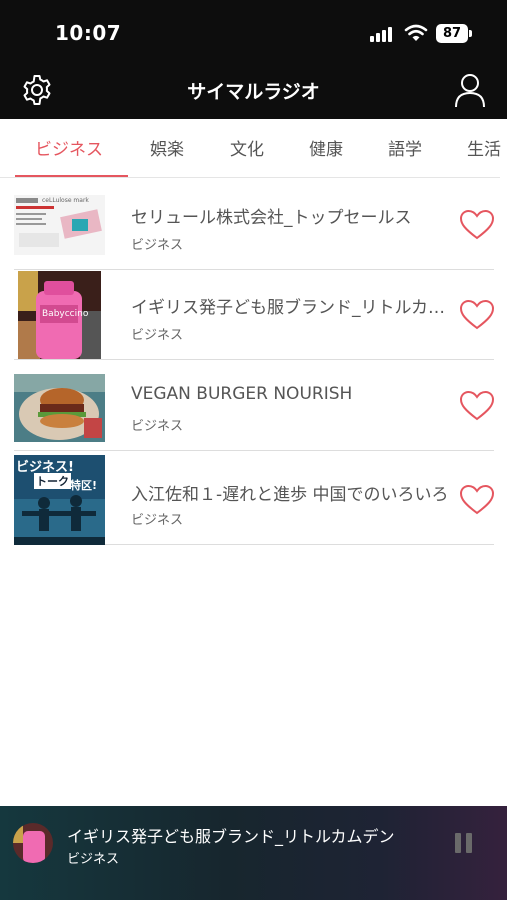 This screenshot has height=900, width=507. I want to click on battery-level: 87, so click(452, 33).